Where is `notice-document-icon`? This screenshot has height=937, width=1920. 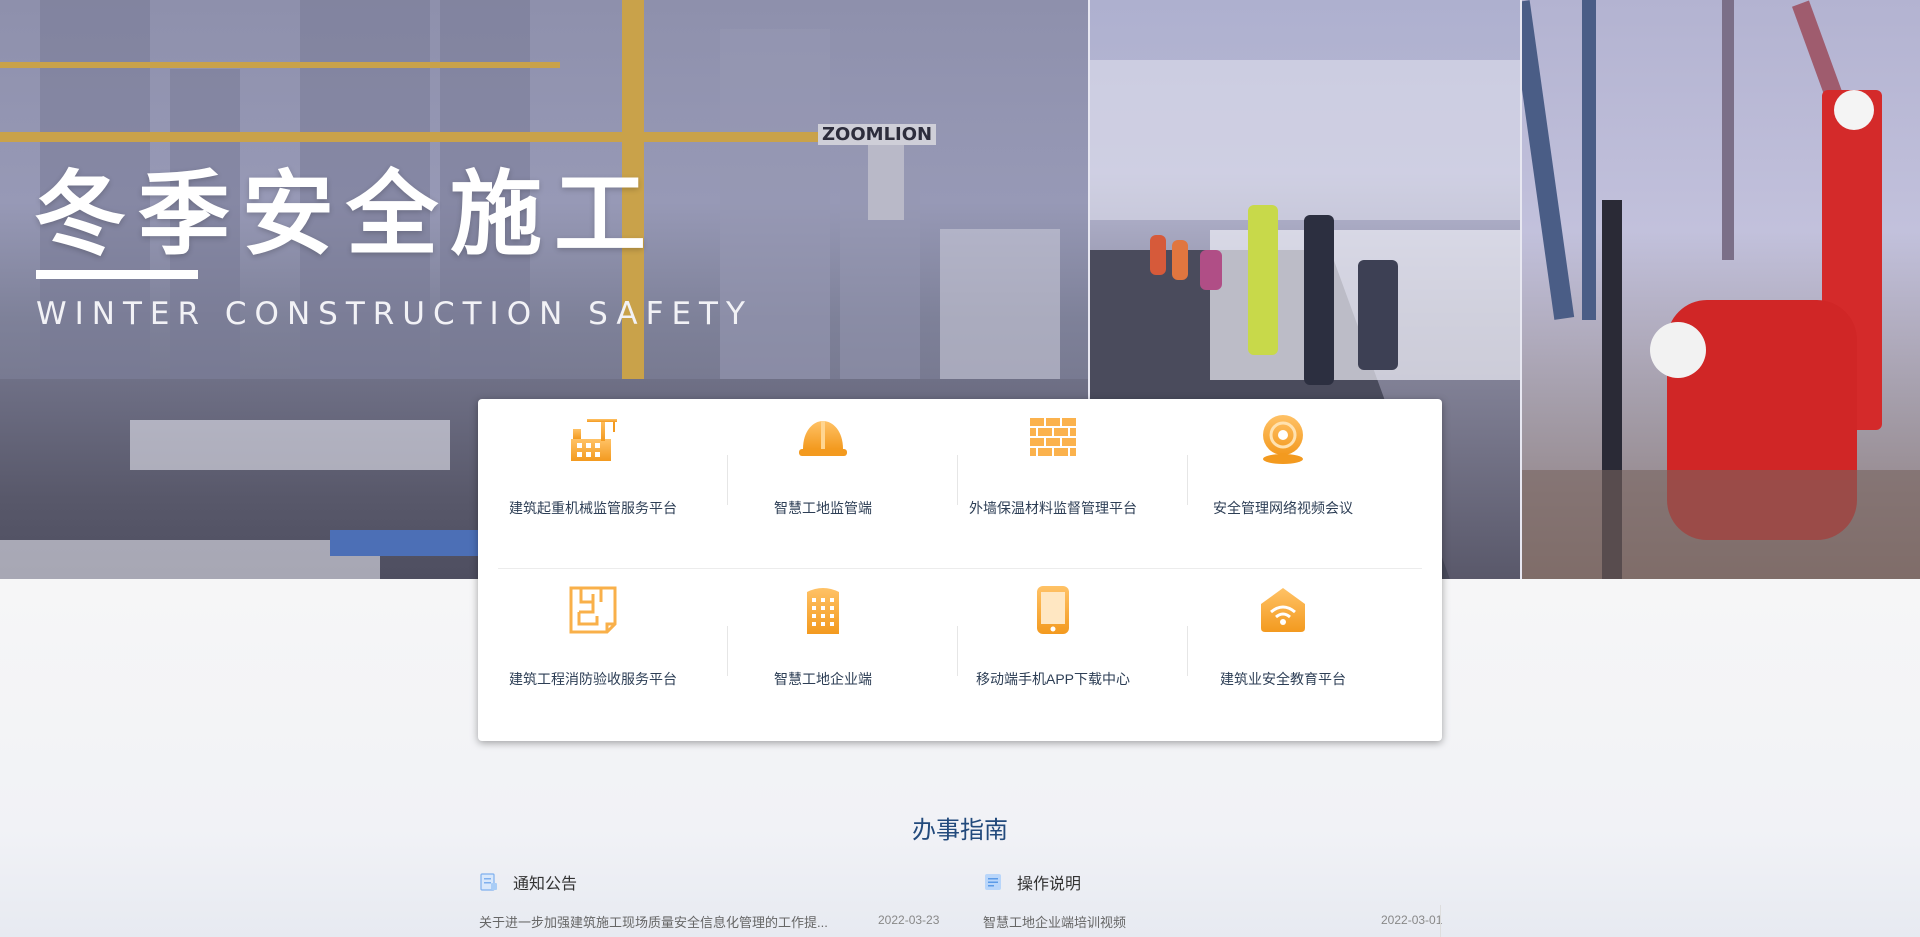
notice-document-icon is located at coordinates (488, 882).